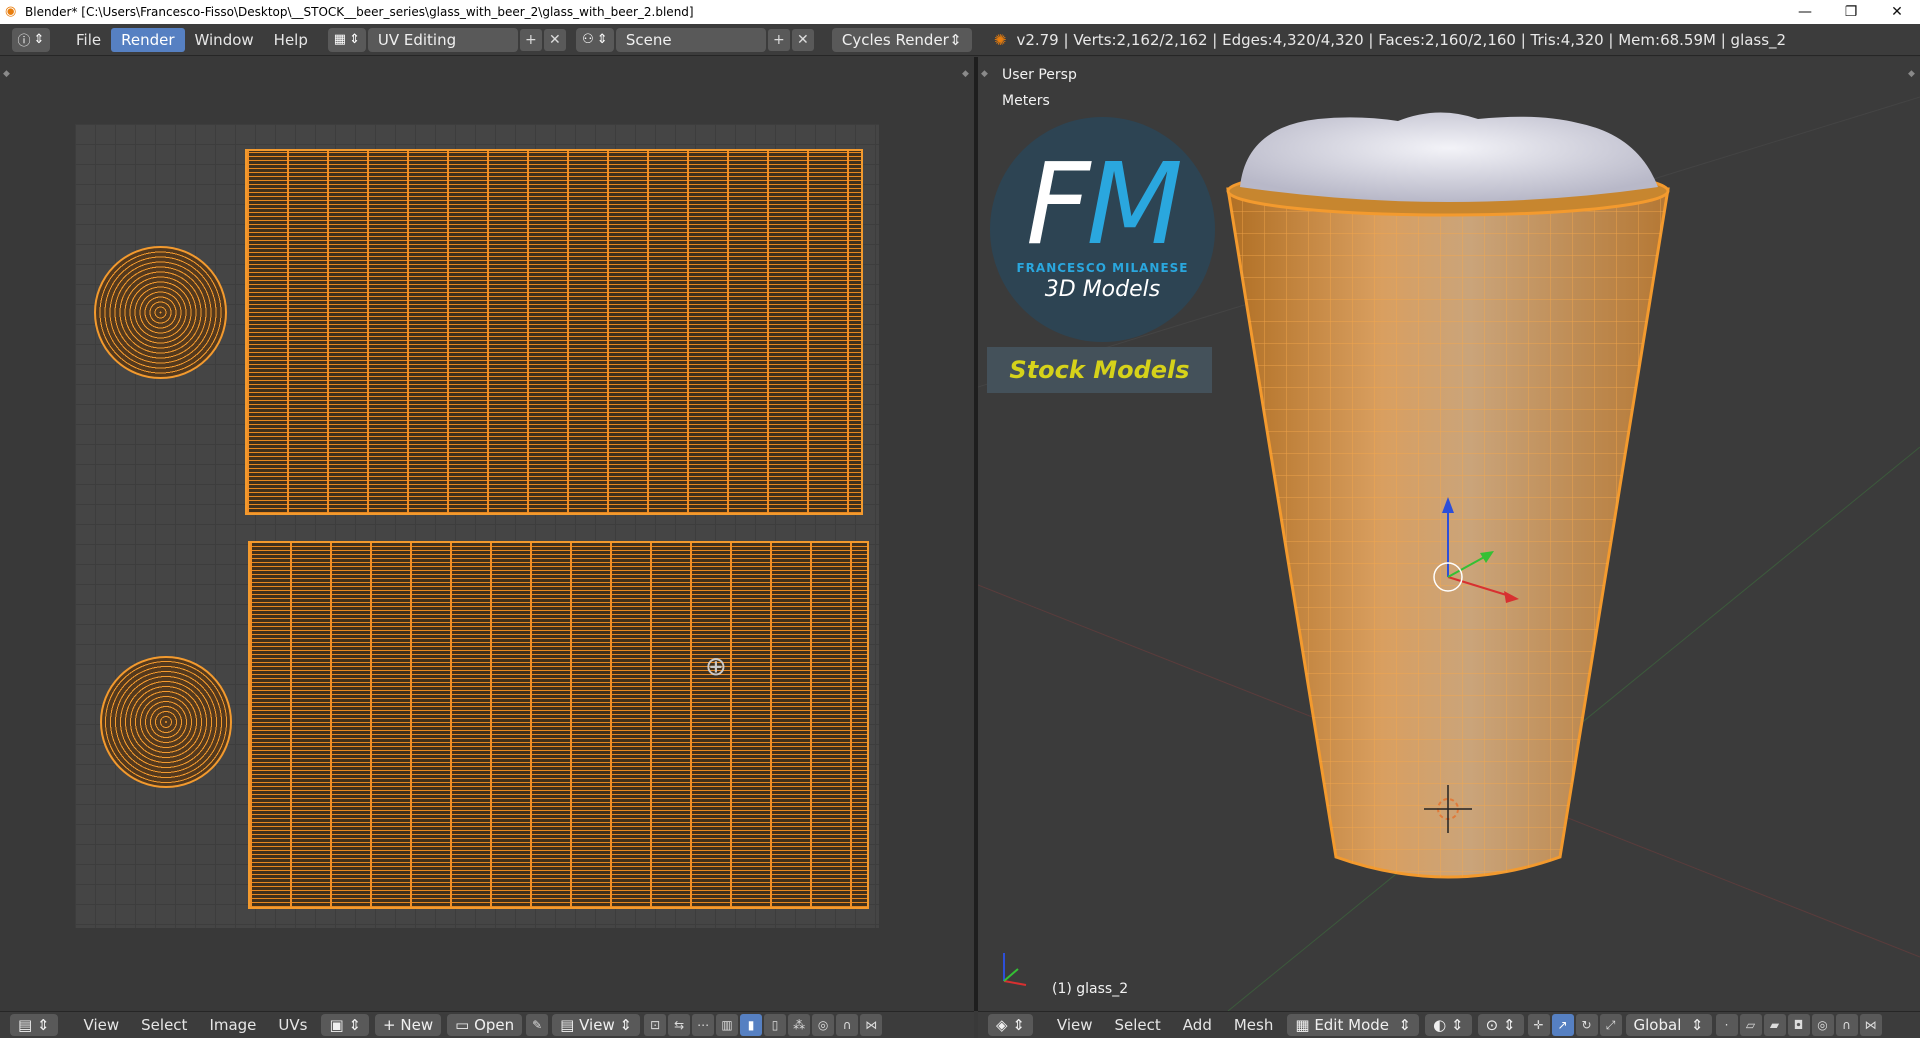  Describe the element at coordinates (1750, 1025) in the screenshot. I see `edge-select-icon: ▱` at that location.